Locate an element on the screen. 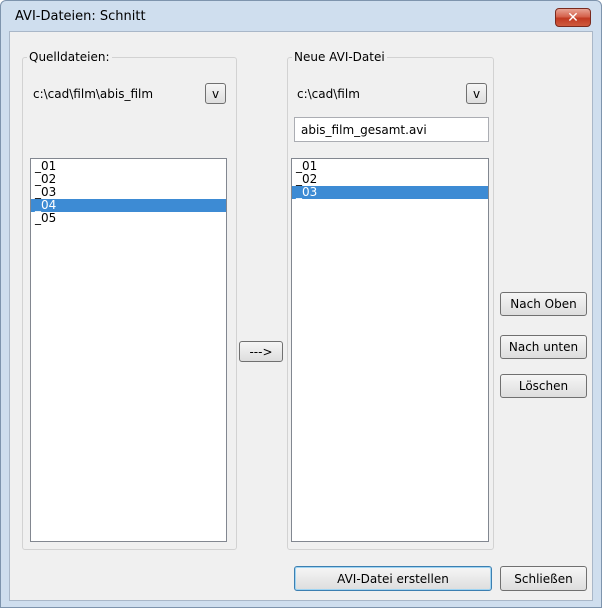 This screenshot has width=602, height=608. source-path: c:\cad\film\abis_film is located at coordinates (93, 94).